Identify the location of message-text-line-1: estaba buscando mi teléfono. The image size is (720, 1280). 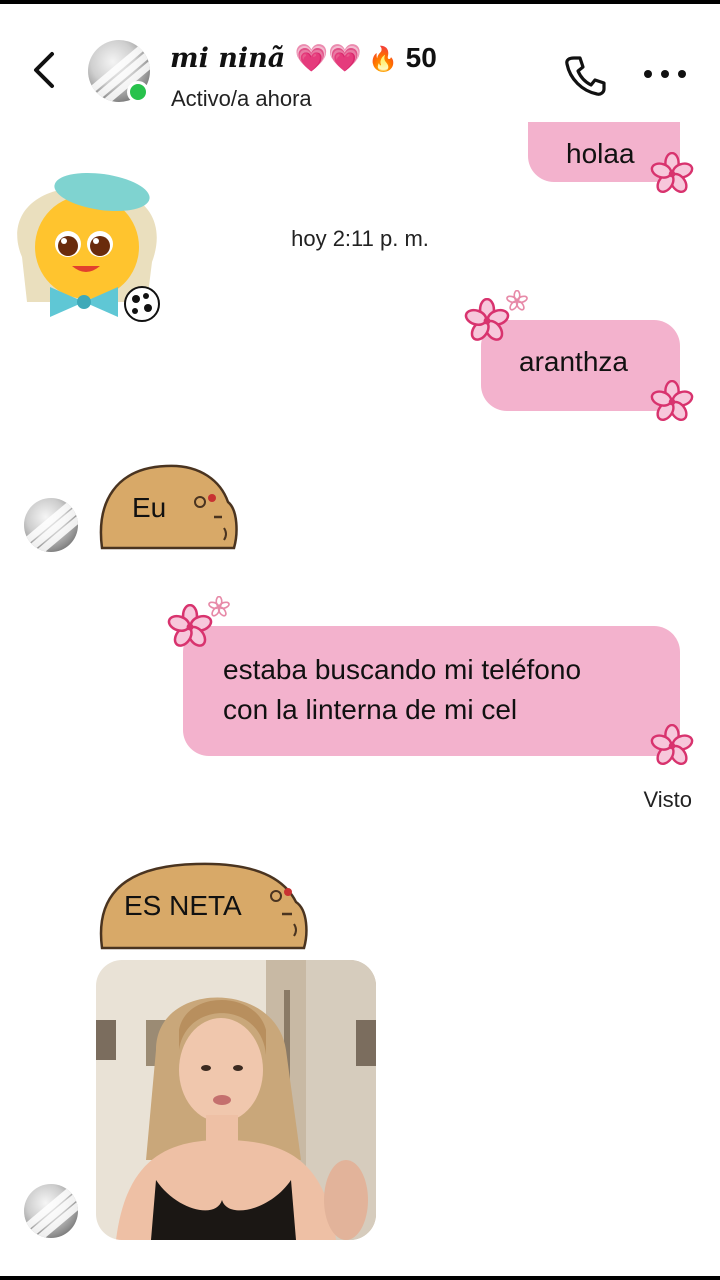
(402, 669).